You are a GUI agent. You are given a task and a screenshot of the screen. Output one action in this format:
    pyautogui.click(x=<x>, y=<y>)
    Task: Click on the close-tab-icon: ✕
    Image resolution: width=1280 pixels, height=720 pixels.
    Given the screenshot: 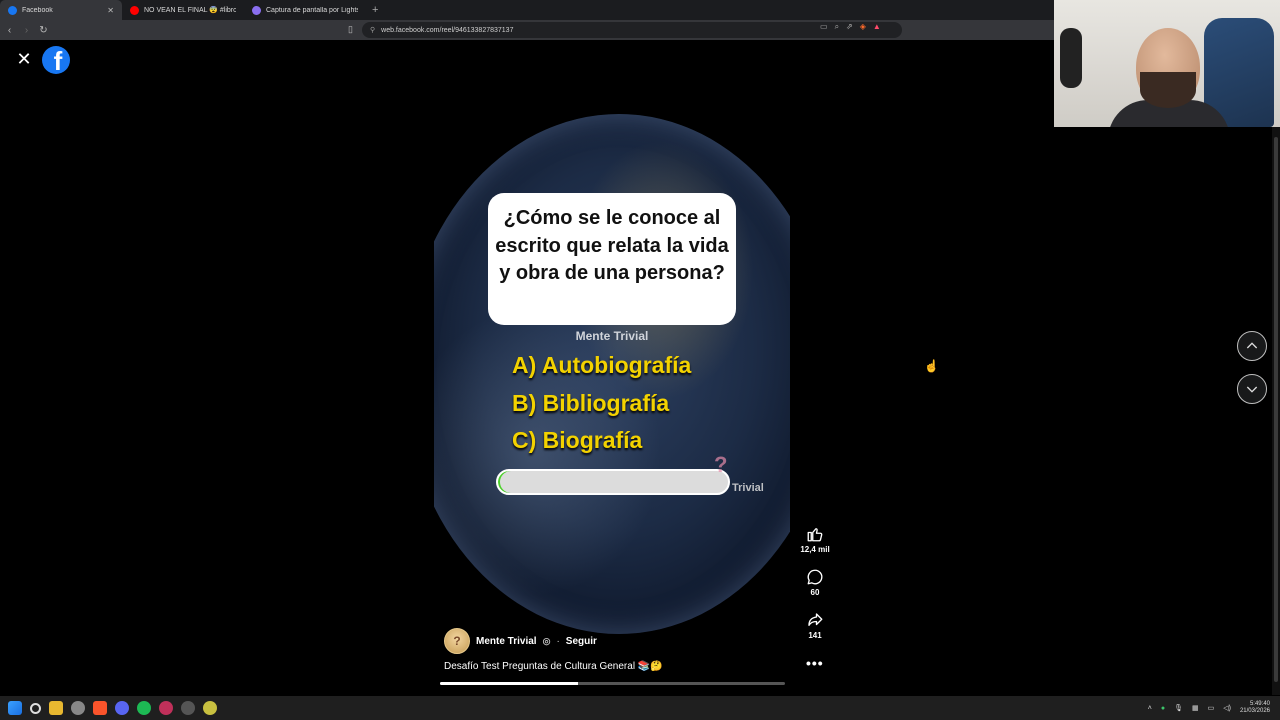 What is the action you would take?
    pyautogui.click(x=110, y=10)
    